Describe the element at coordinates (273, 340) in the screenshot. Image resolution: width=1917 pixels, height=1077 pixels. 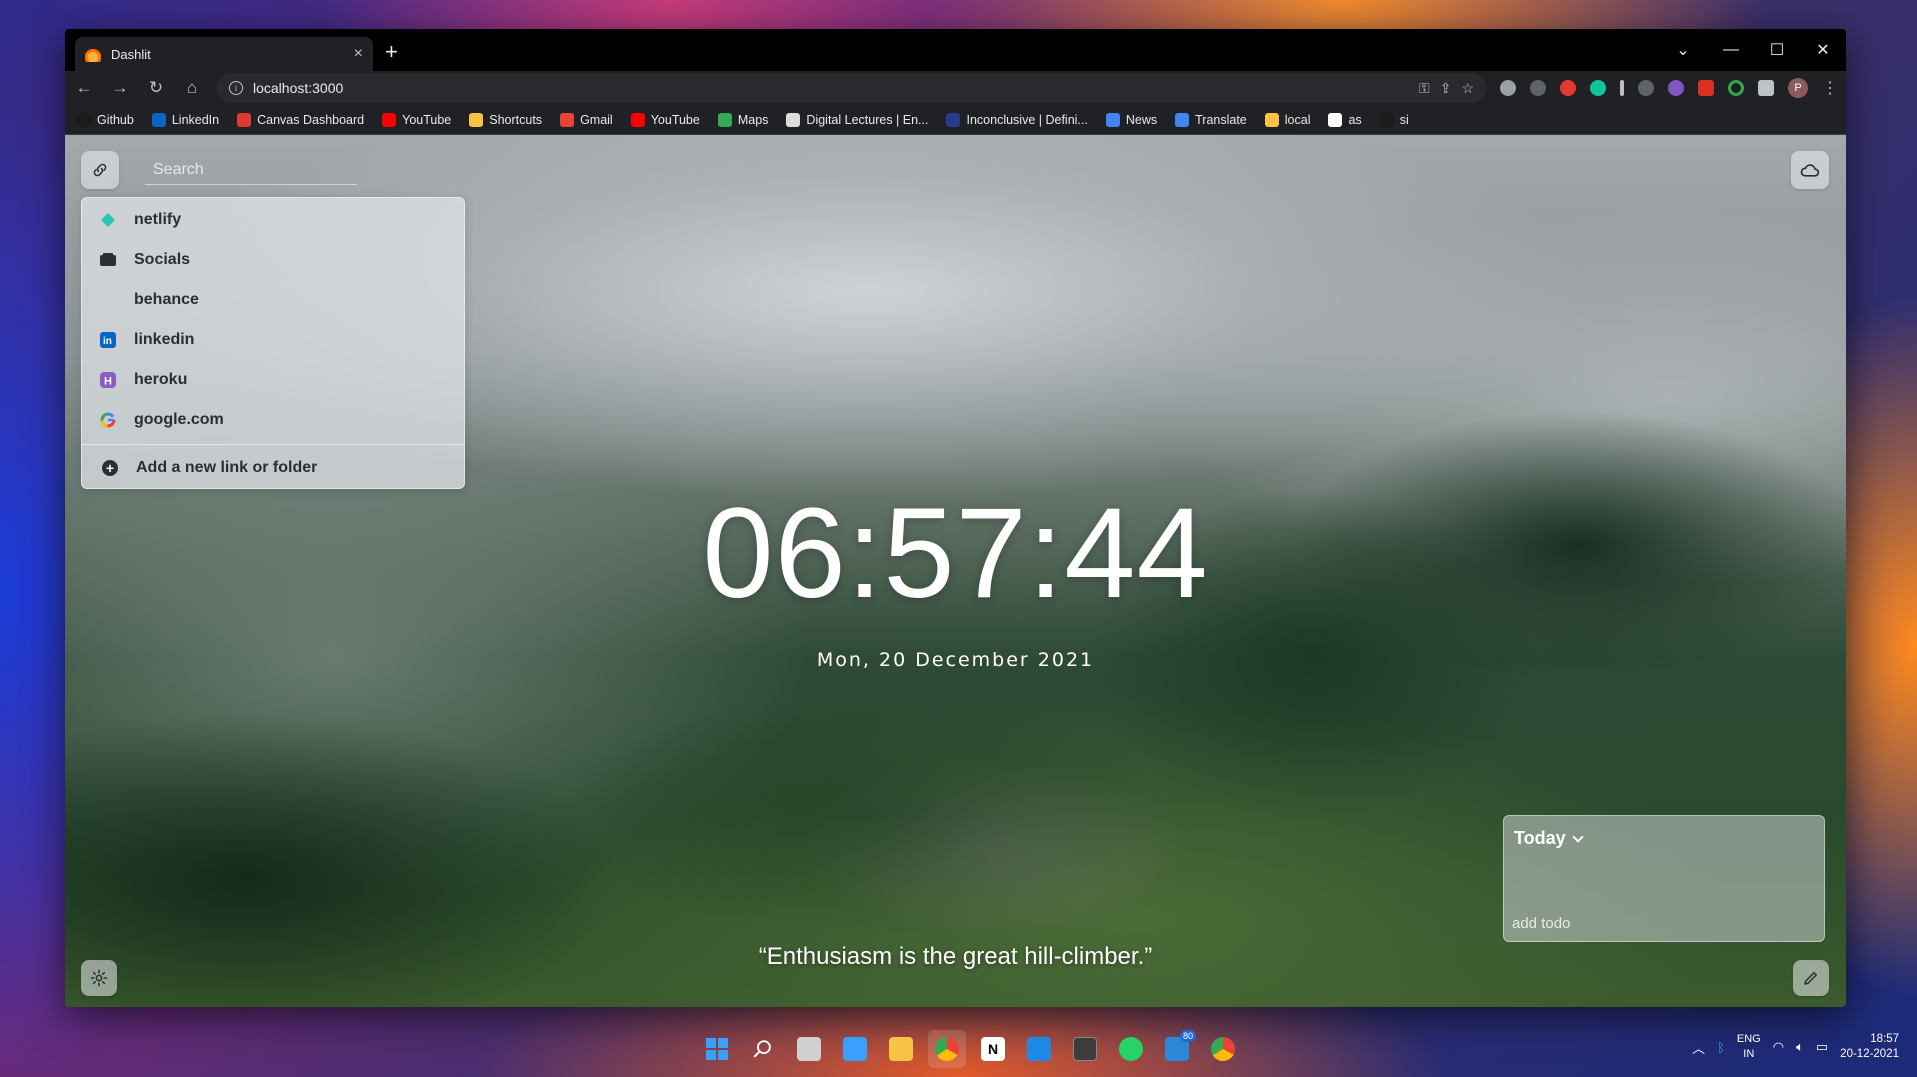
I see `link-linkedin: in linkedin` at that location.